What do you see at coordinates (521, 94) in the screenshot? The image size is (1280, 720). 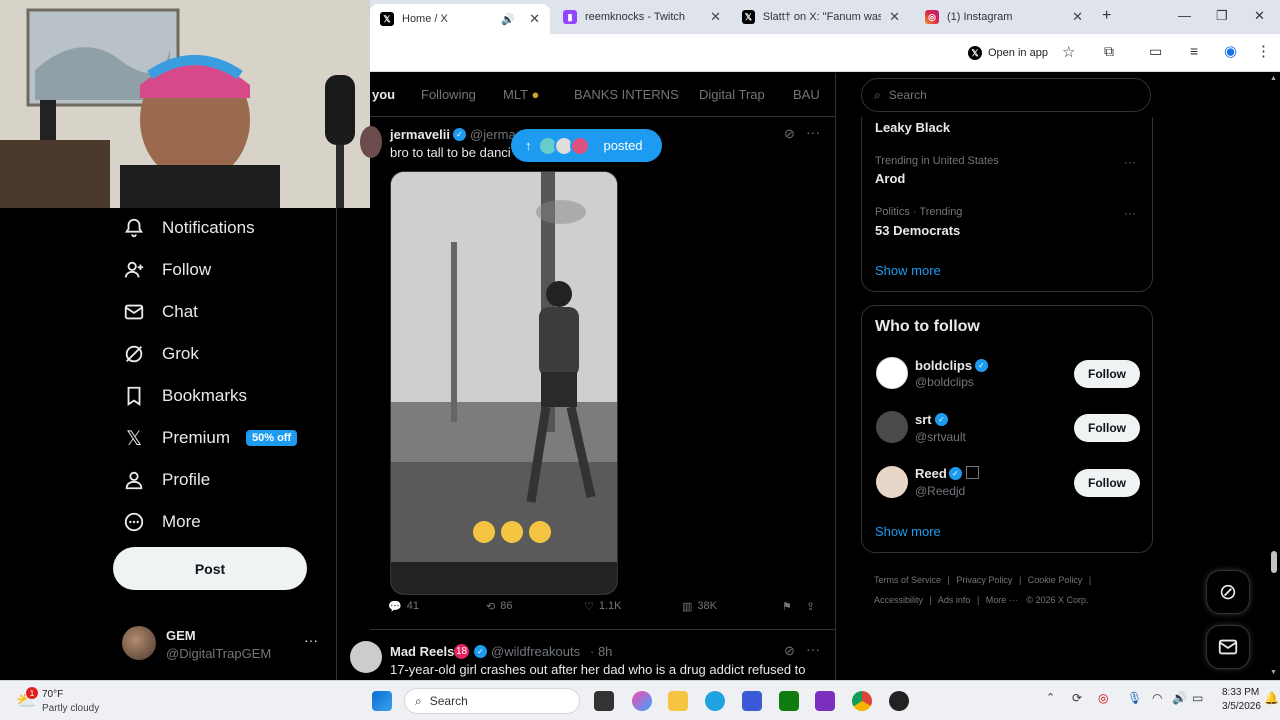 I see `tab-mlt: MLT ●` at bounding box center [521, 94].